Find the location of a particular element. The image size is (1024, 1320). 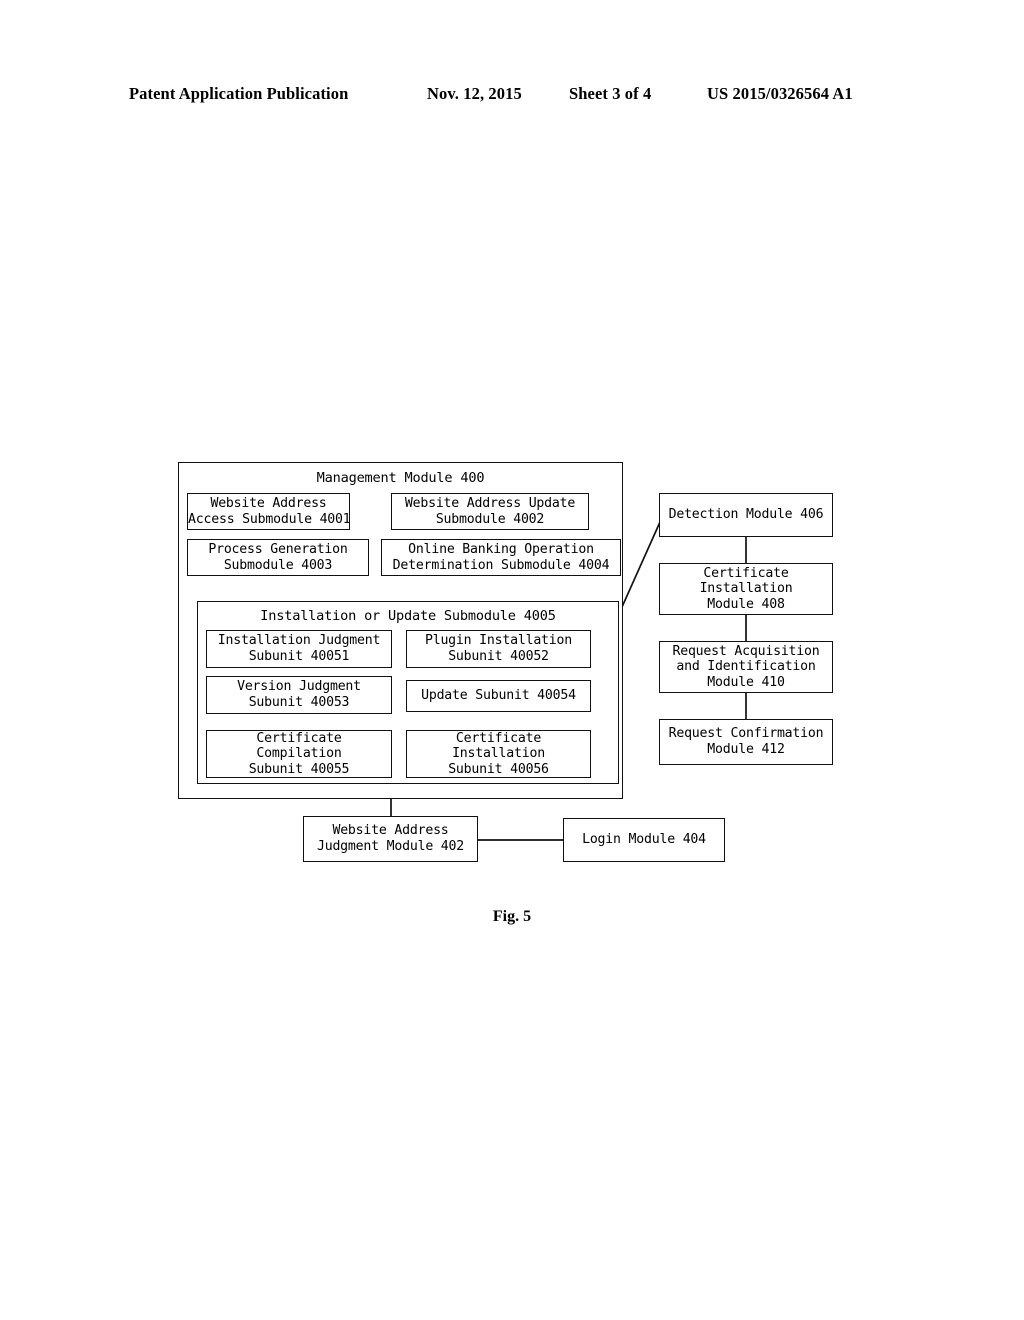

login-module-404-line1: Login Module 404 is located at coordinates (644, 840).